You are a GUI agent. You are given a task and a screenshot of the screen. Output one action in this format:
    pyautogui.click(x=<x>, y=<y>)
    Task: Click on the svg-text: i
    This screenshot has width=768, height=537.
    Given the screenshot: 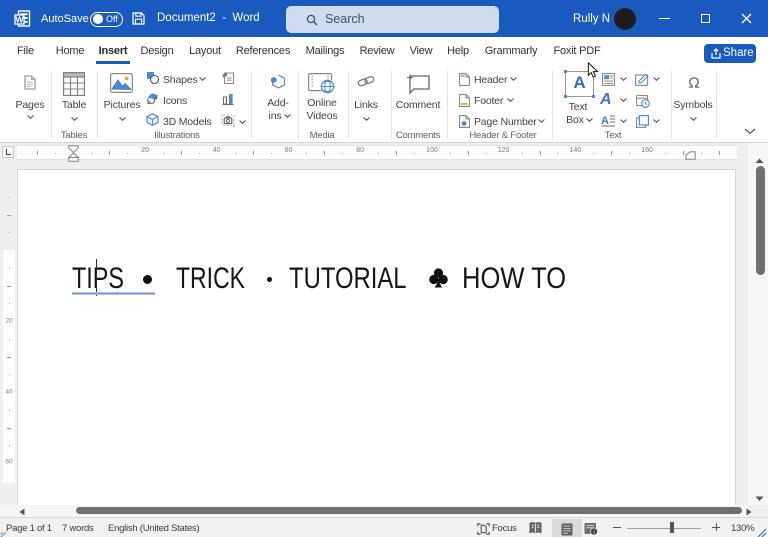 What is the action you would take?
    pyautogui.click(x=593, y=533)
    